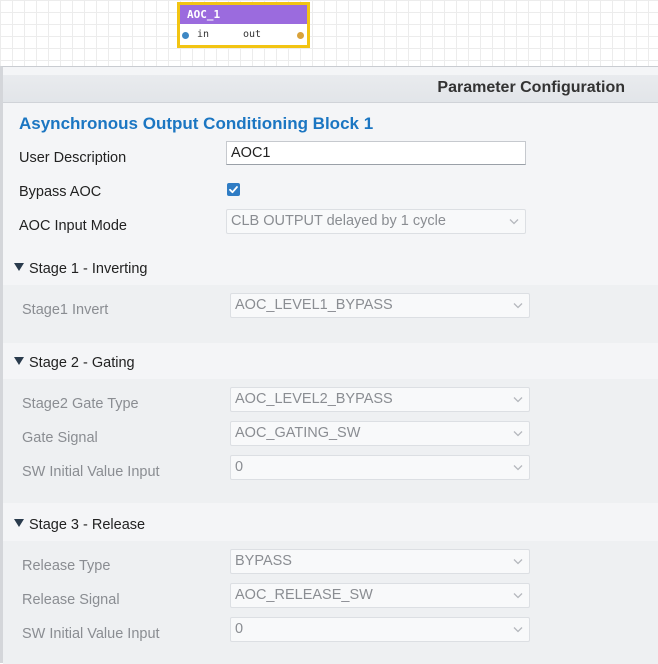 The image size is (658, 664). What do you see at coordinates (263, 561) in the screenshot?
I see `release-type-value: BYPASS` at bounding box center [263, 561].